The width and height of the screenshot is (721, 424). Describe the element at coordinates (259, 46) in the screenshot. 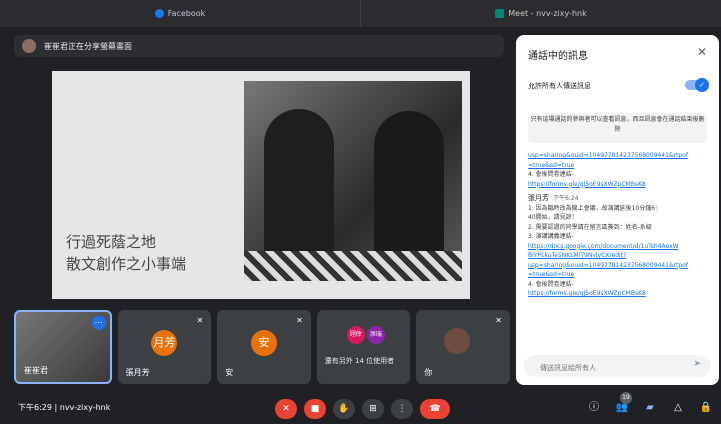

I see `presenting-banner: 崔崔君正在分享螢幕畫面` at that location.